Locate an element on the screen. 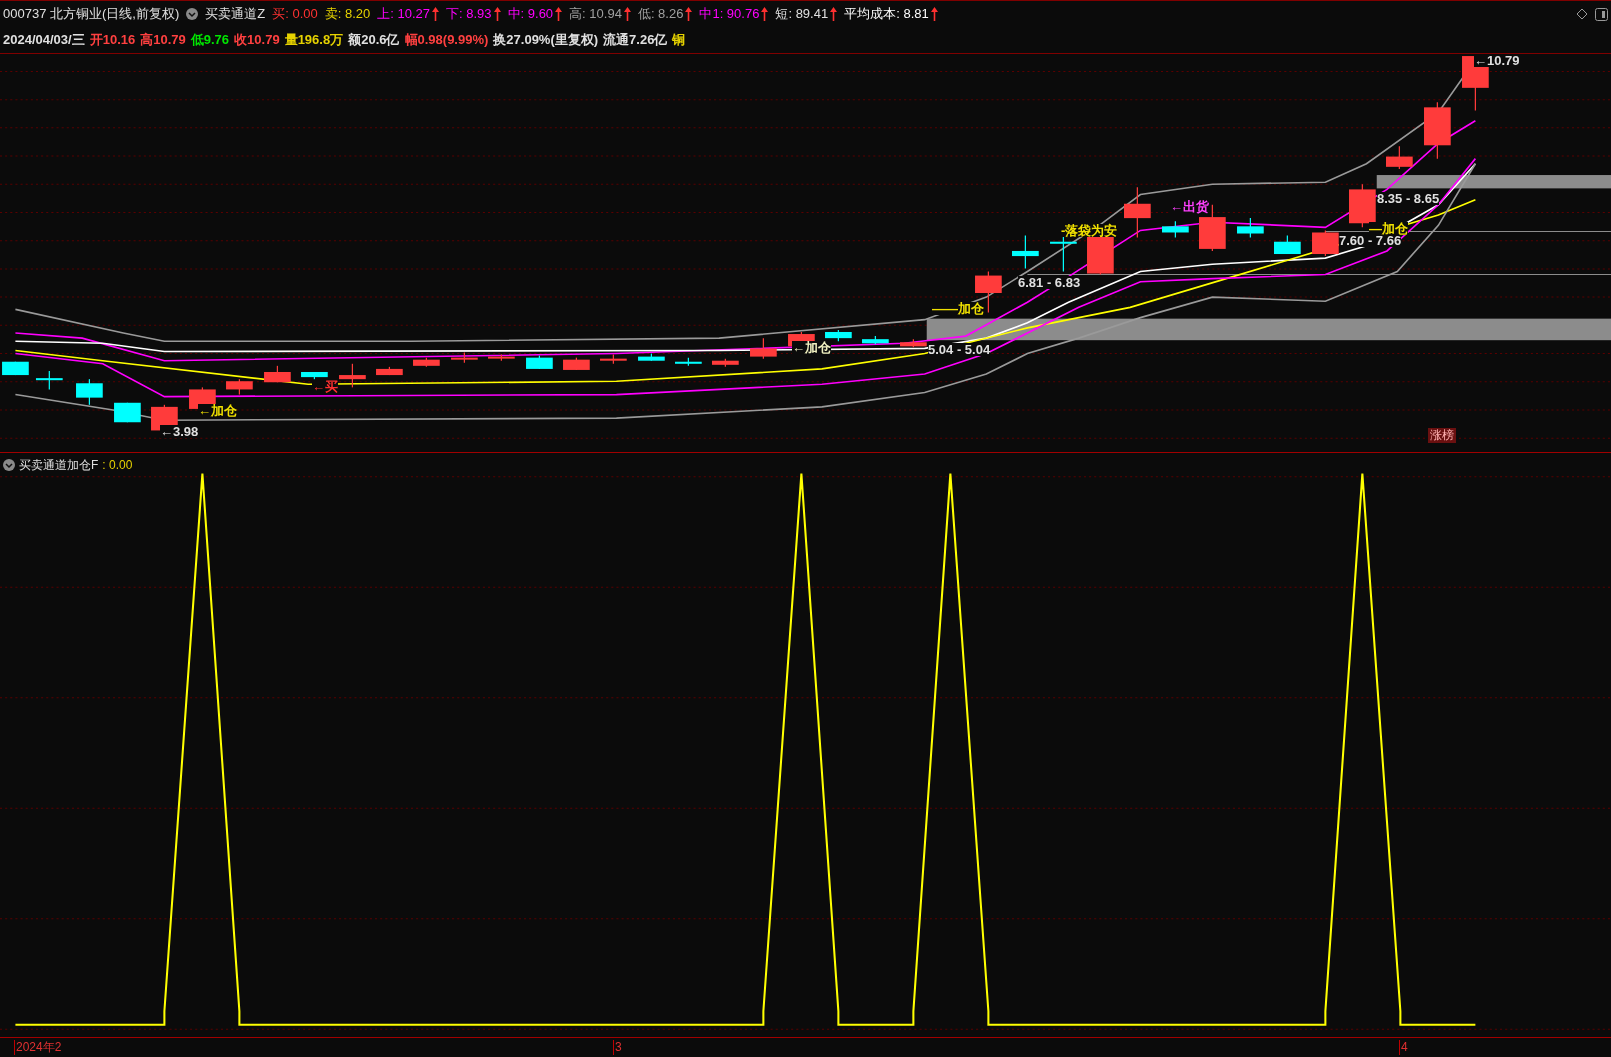 The image size is (1611, 1057). indicator-name: 买卖通道Z is located at coordinates (235, 14).